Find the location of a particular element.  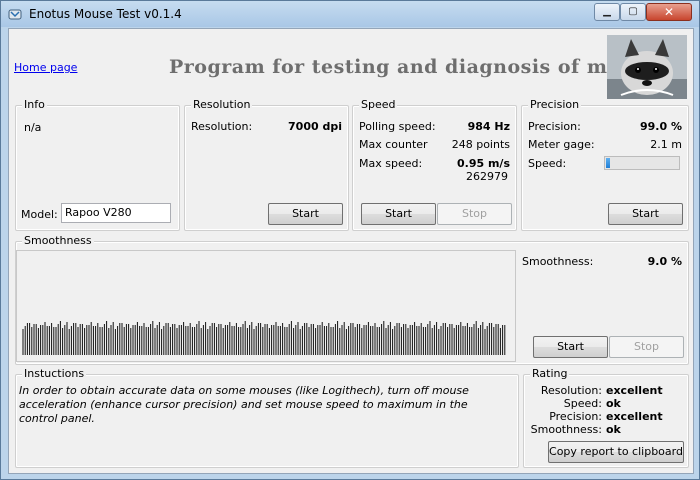

resolution-group: Resolution Resolution: 7000 dpi Start is located at coordinates (266, 164).